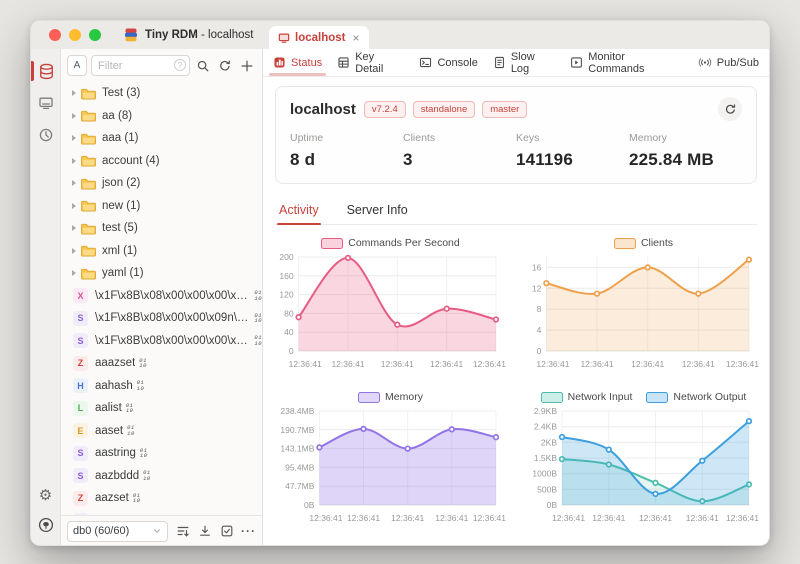 This screenshot has width=800, height=564. Describe the element at coordinates (161, 363) in the screenshot. I see `tree-key-row: Z aaazset 01 10` at that location.